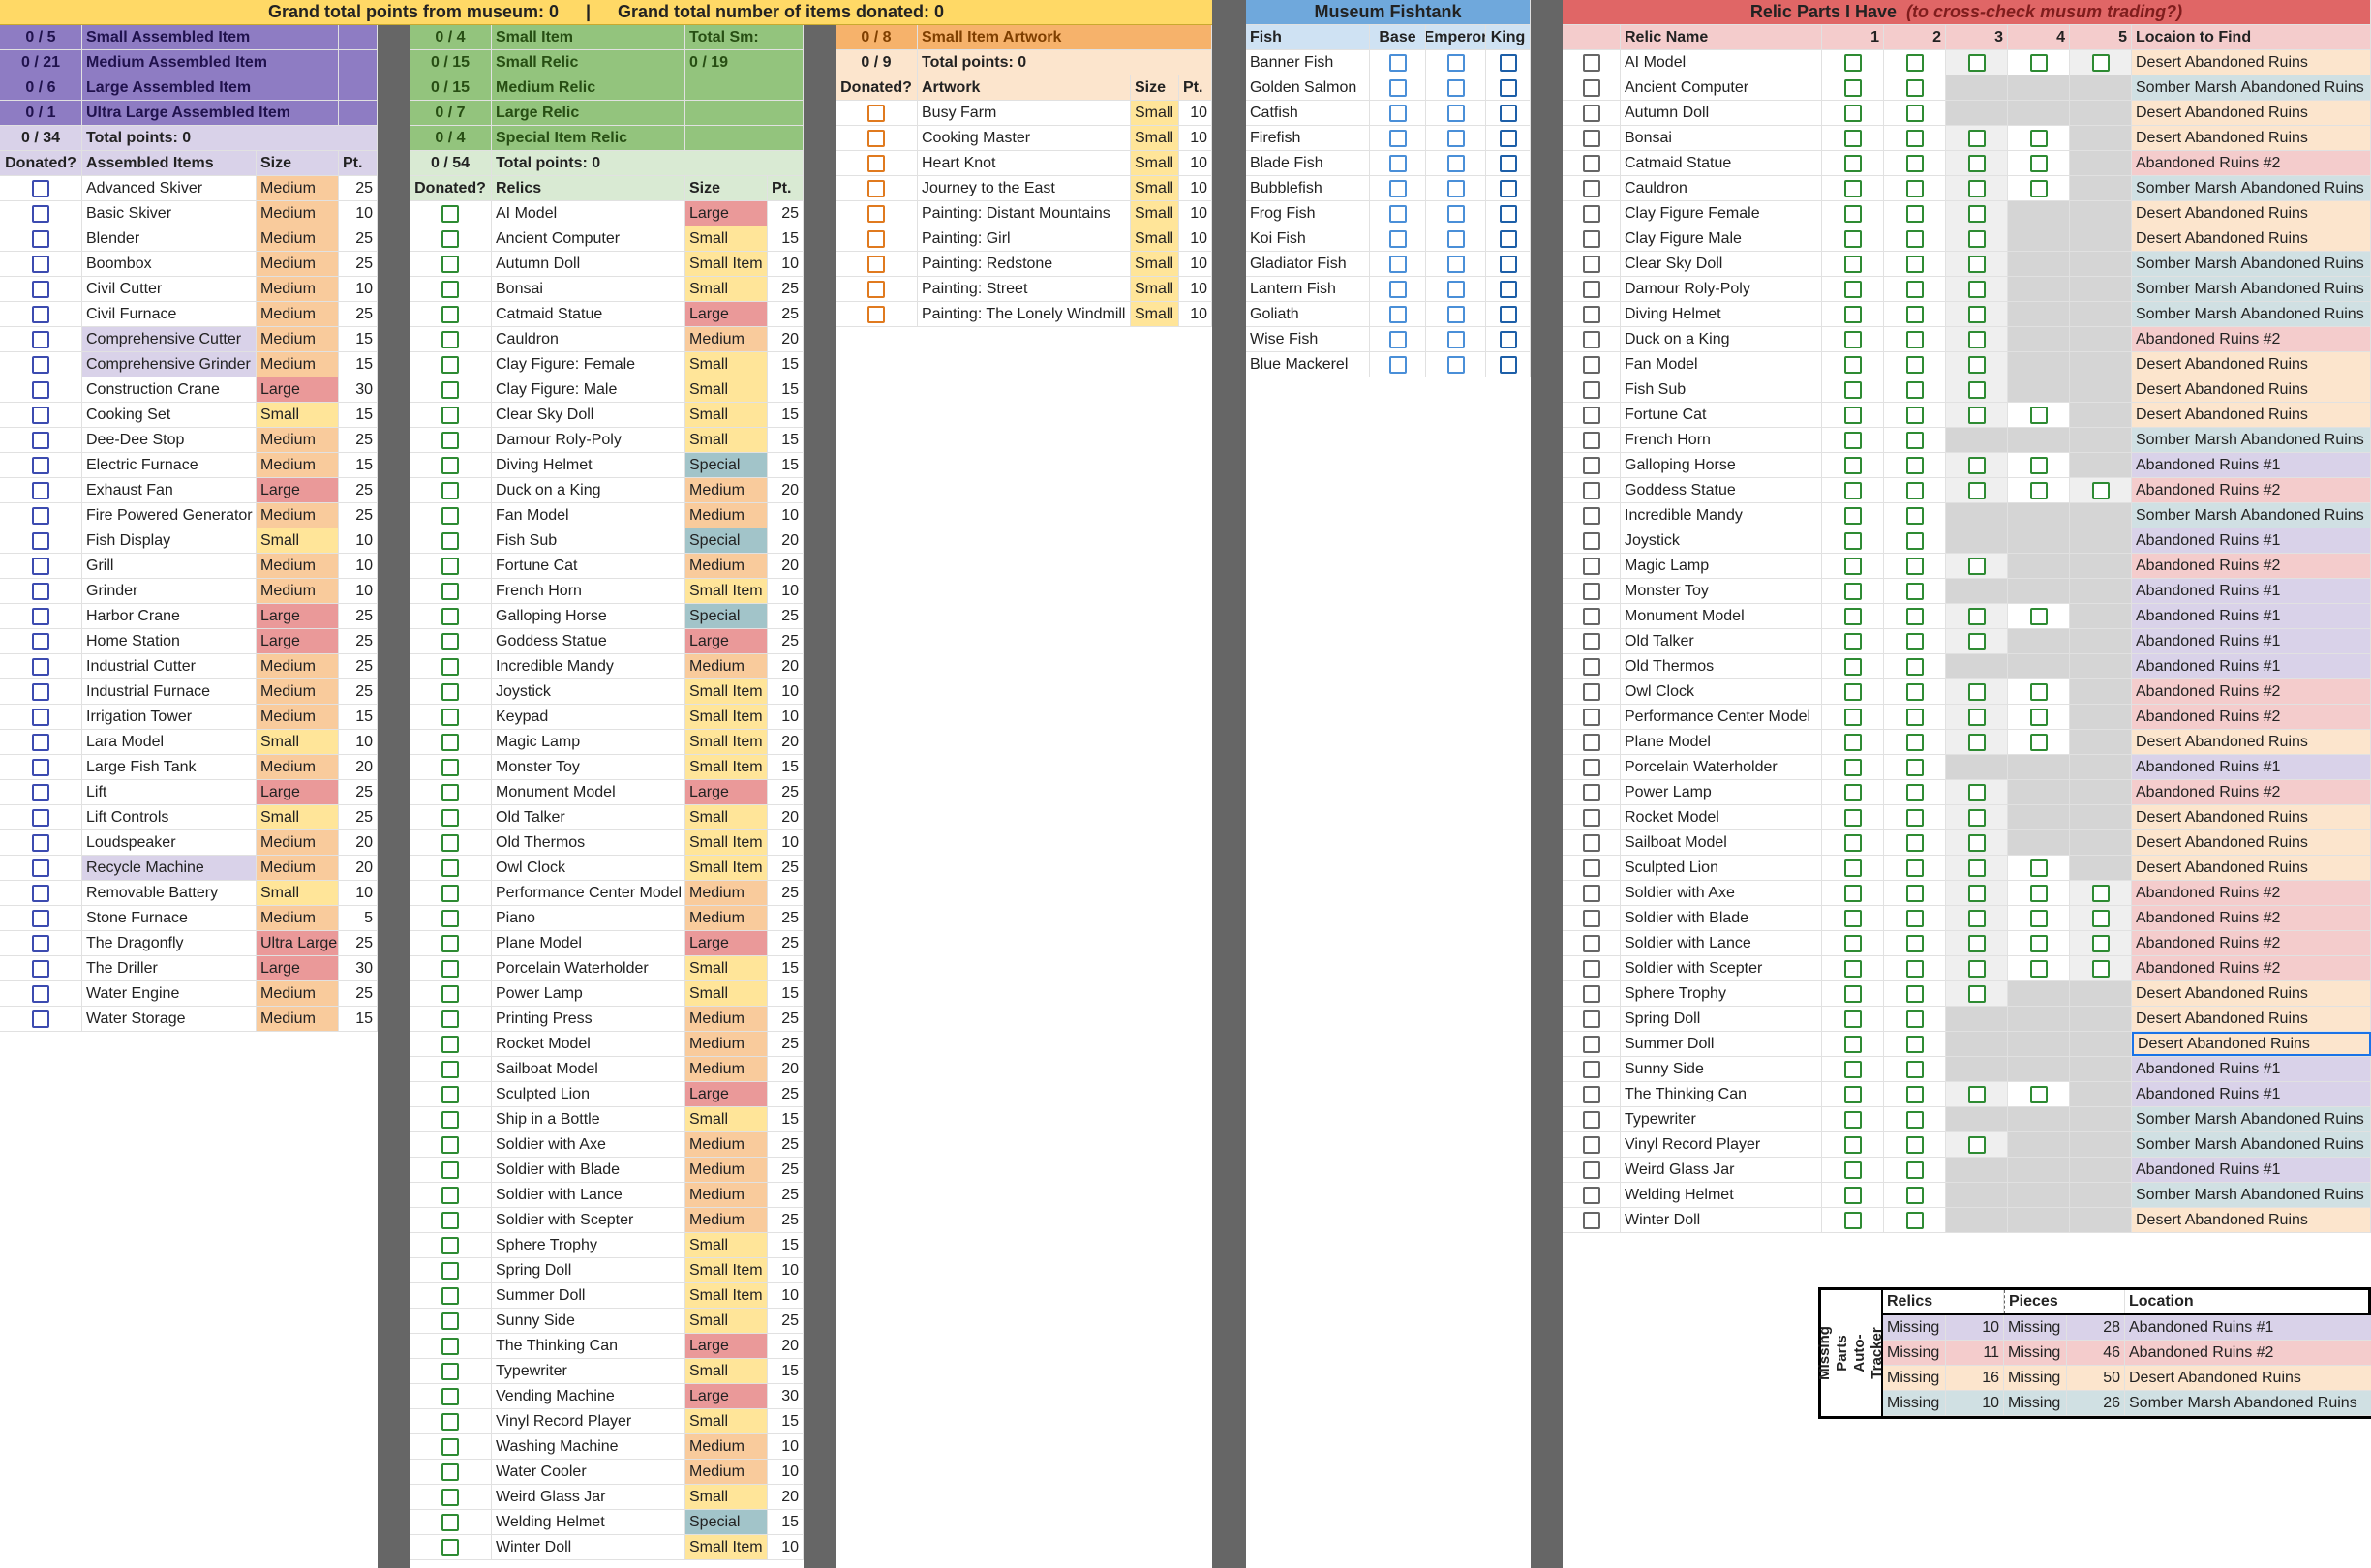 The image size is (2371, 1568). Describe the element at coordinates (2101, 62) in the screenshot. I see `part-5-checkbox` at that location.